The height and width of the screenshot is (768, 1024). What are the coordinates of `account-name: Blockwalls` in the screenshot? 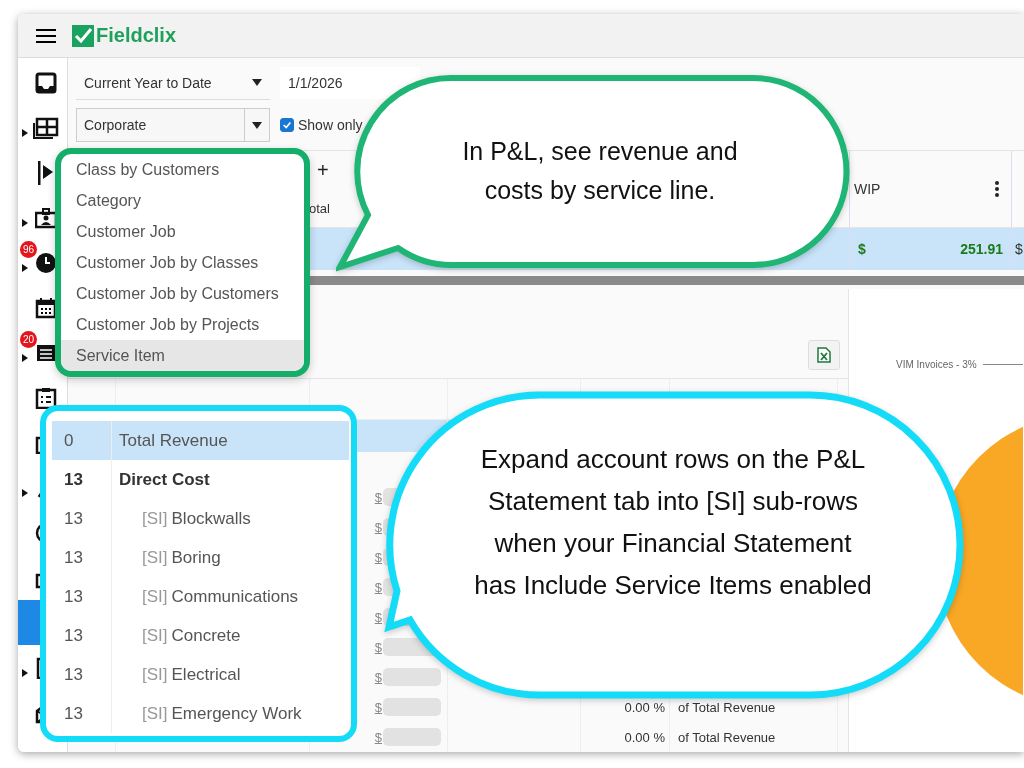 It's located at (211, 518).